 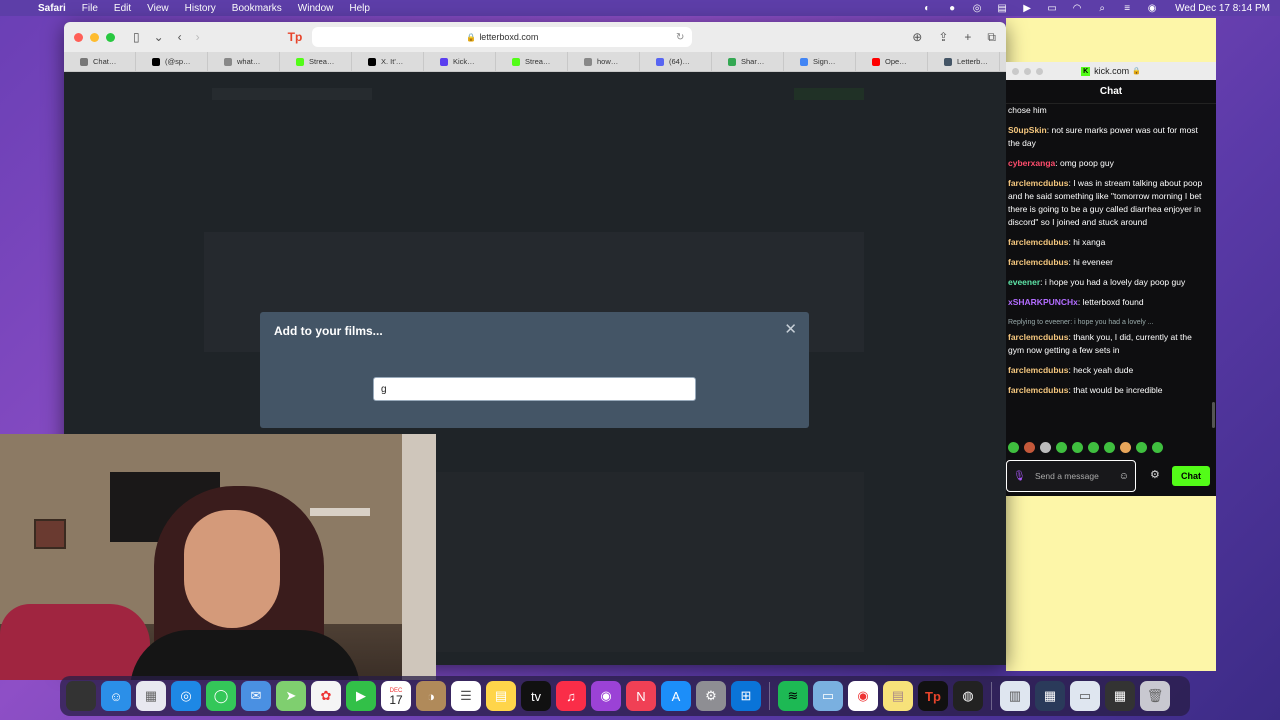 I want to click on calendar-icon: DEC 17, so click(x=396, y=696).